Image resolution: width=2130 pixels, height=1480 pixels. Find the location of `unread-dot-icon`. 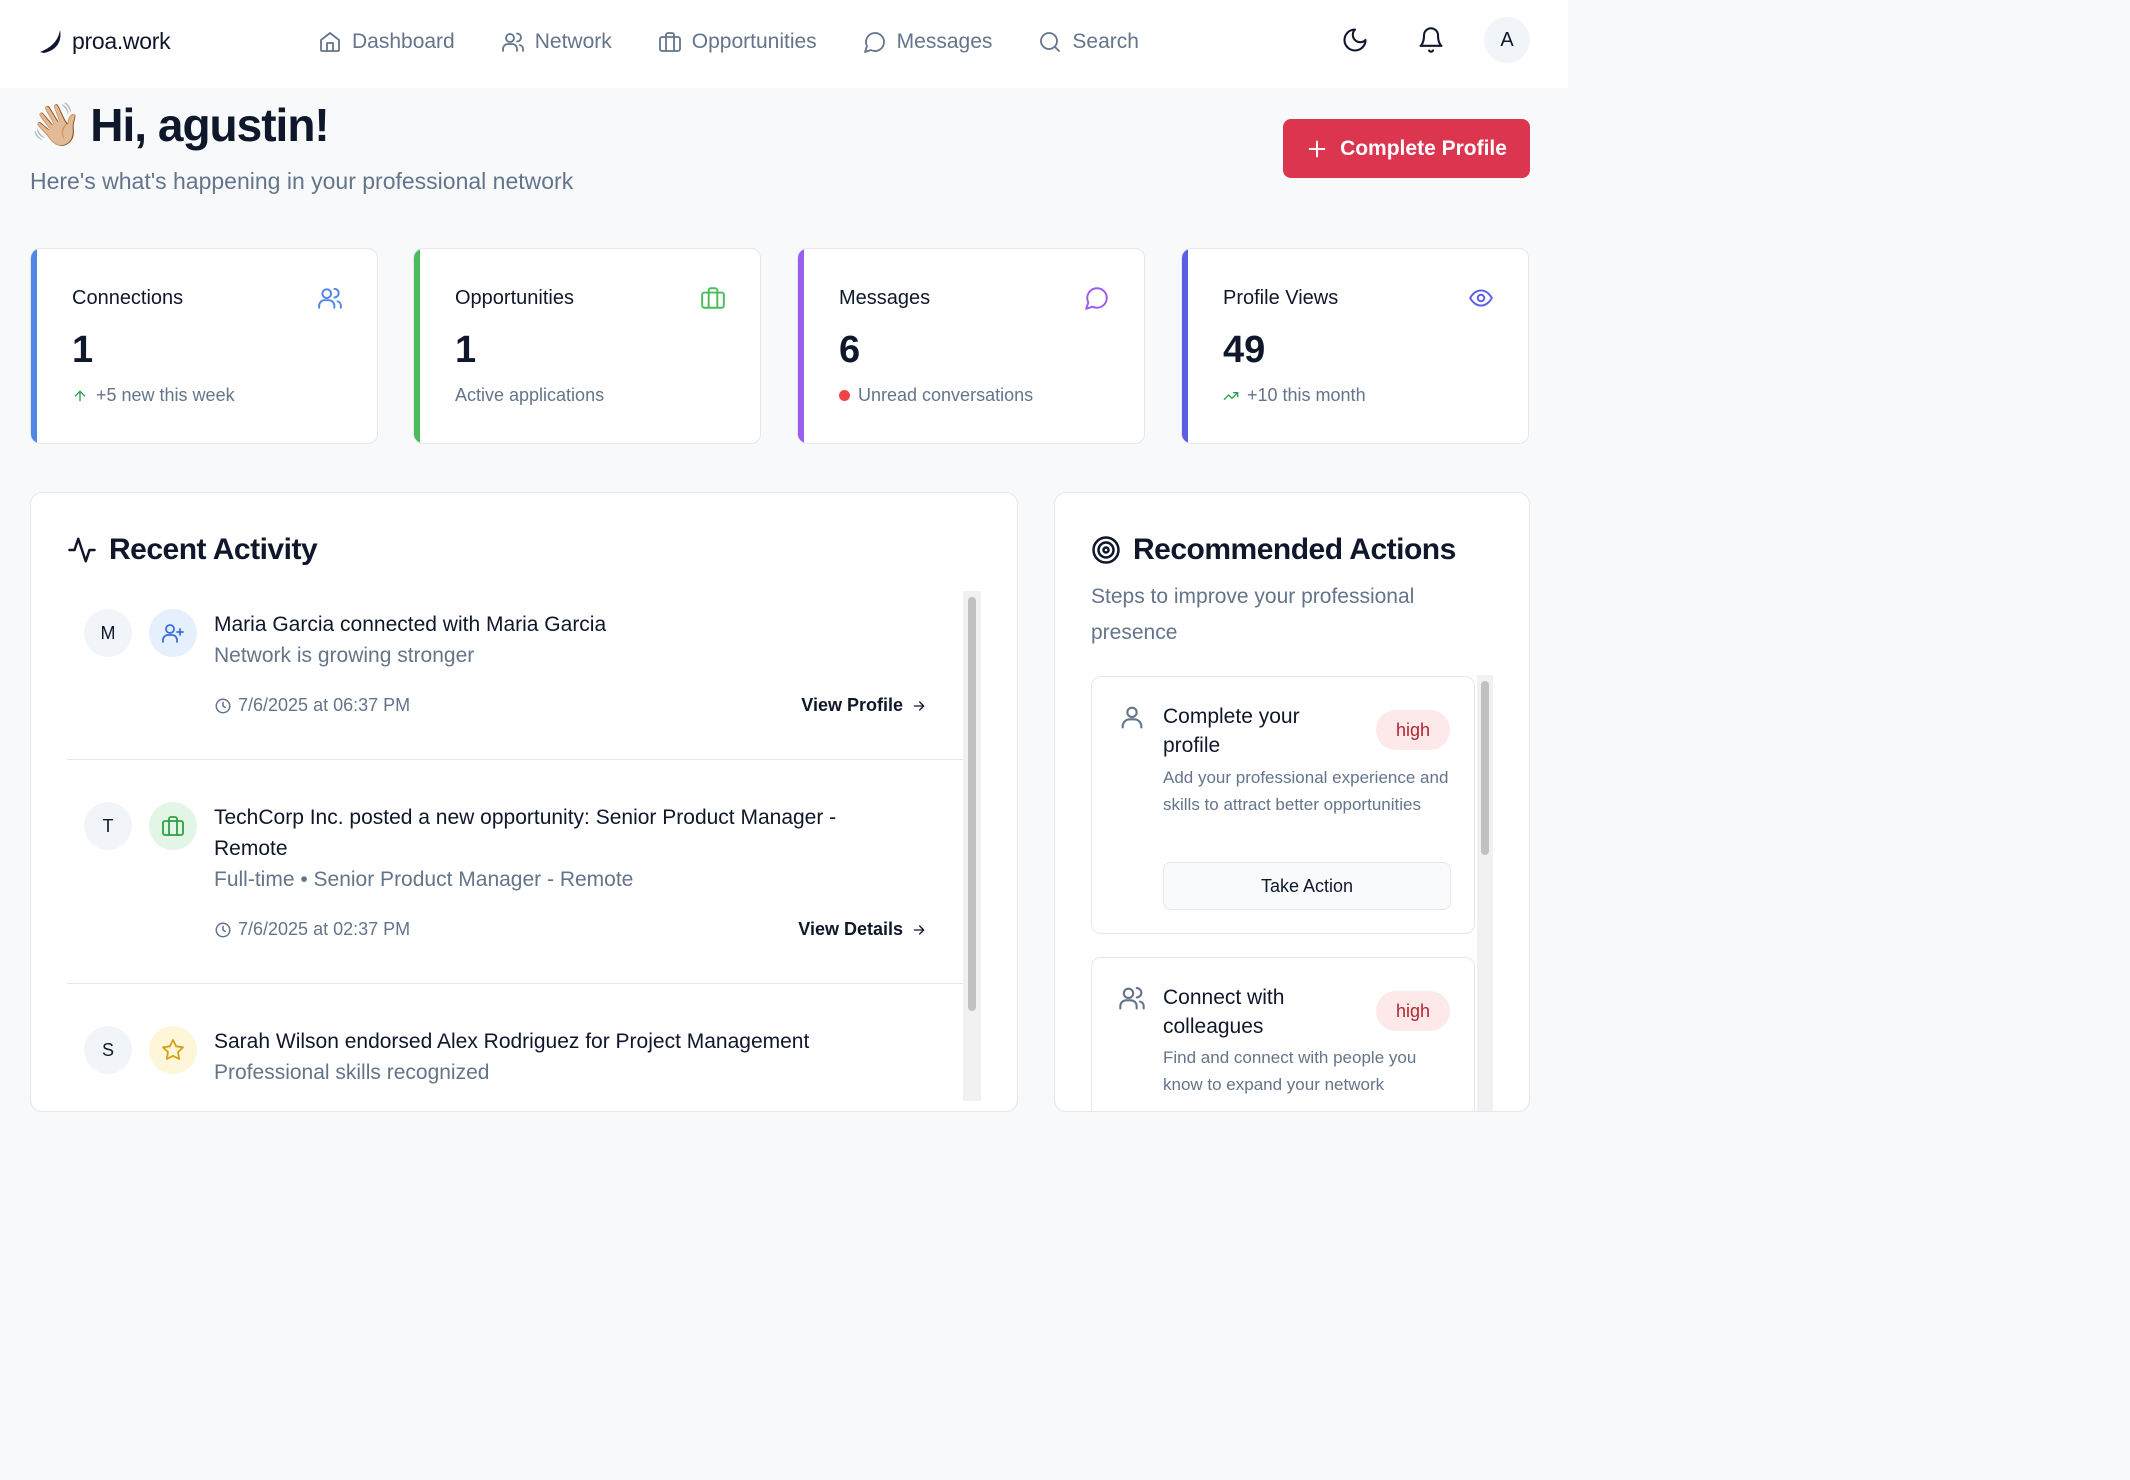

unread-dot-icon is located at coordinates (844, 395).